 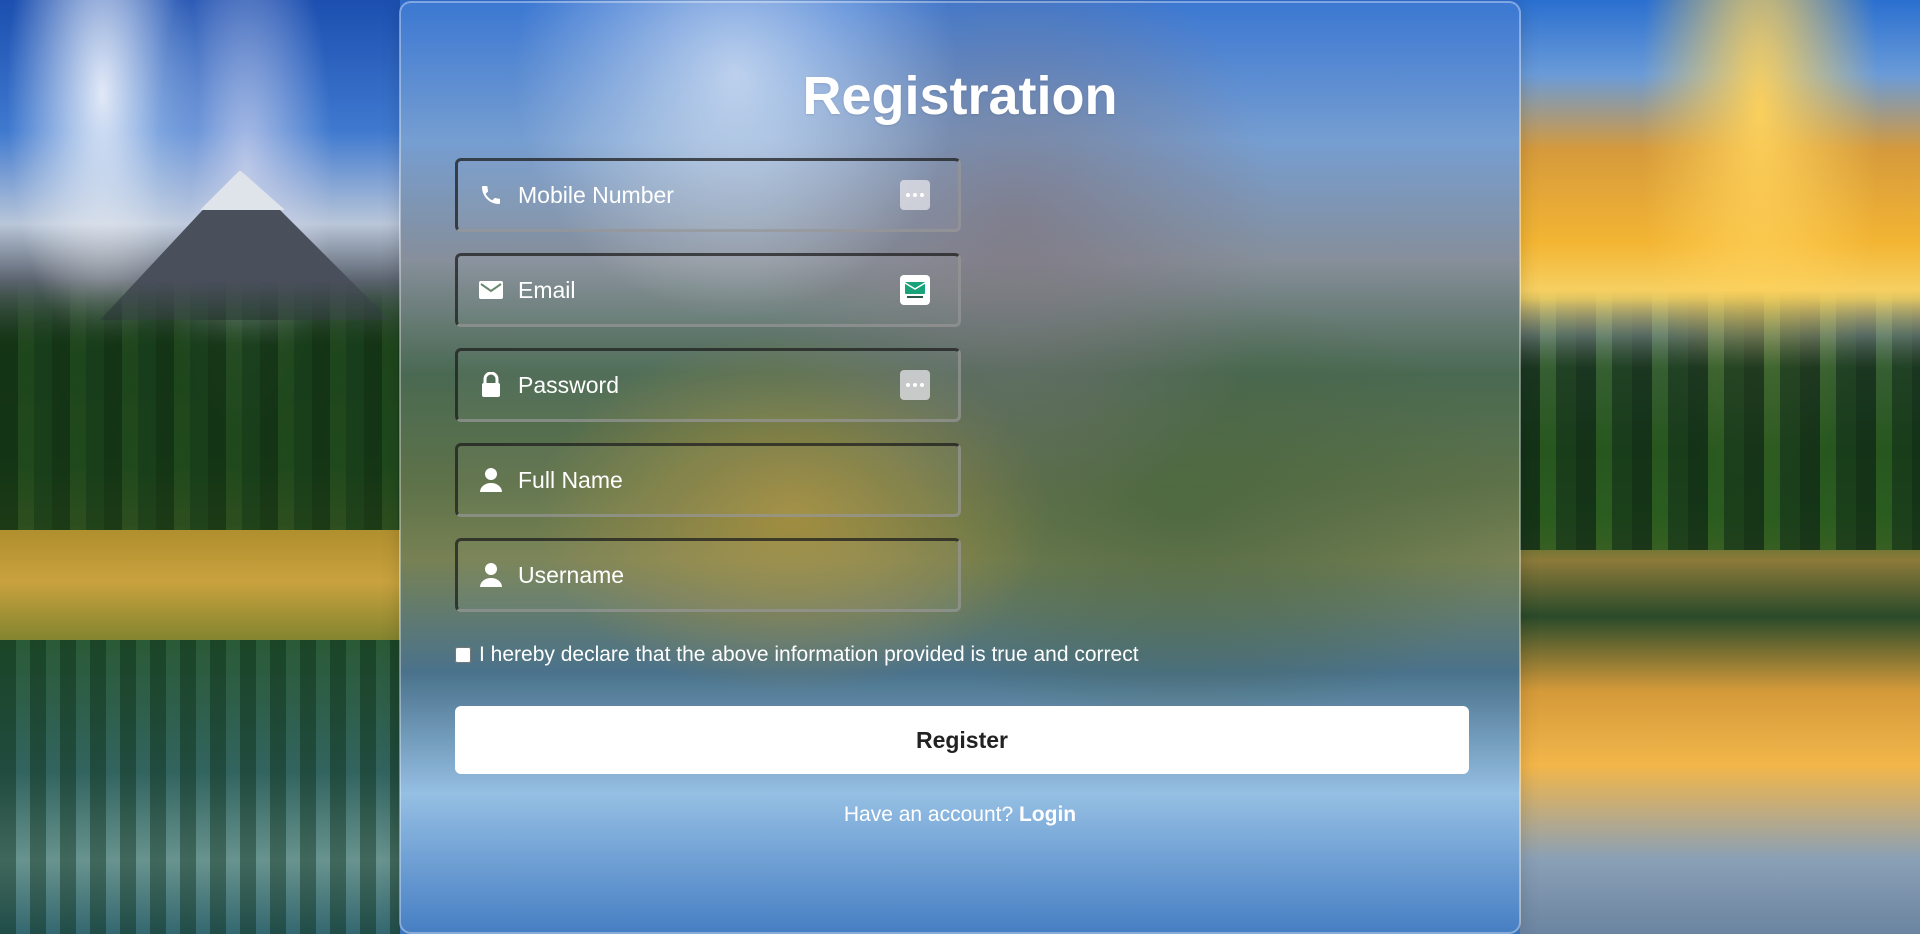 I want to click on email-input, so click(x=708, y=290).